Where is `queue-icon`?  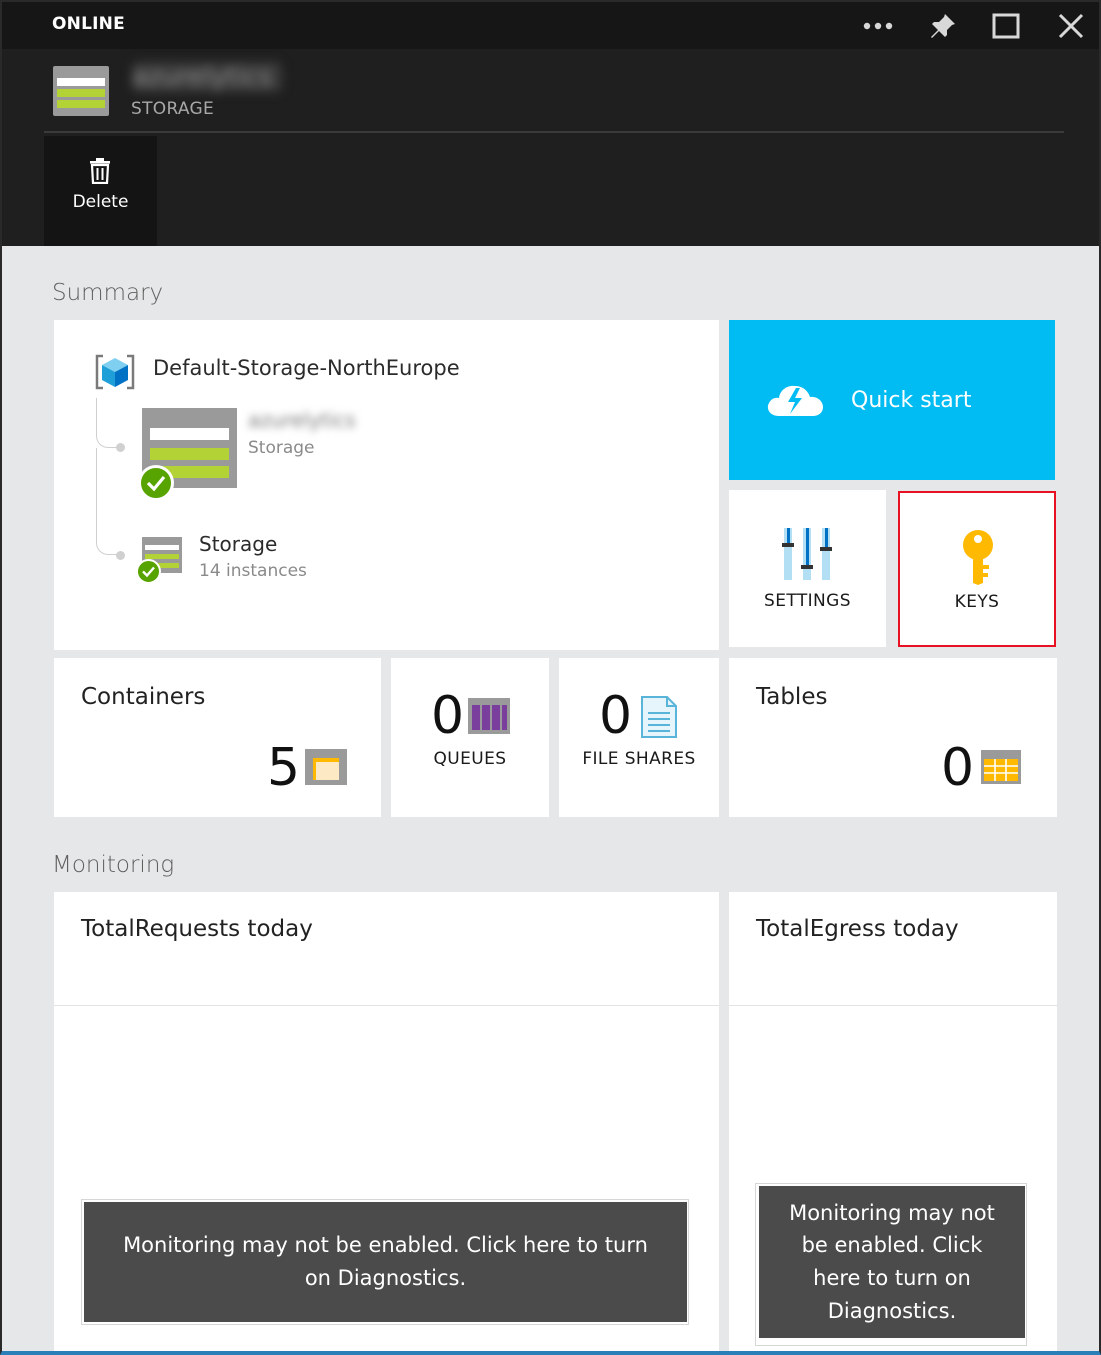
queue-icon is located at coordinates (489, 716).